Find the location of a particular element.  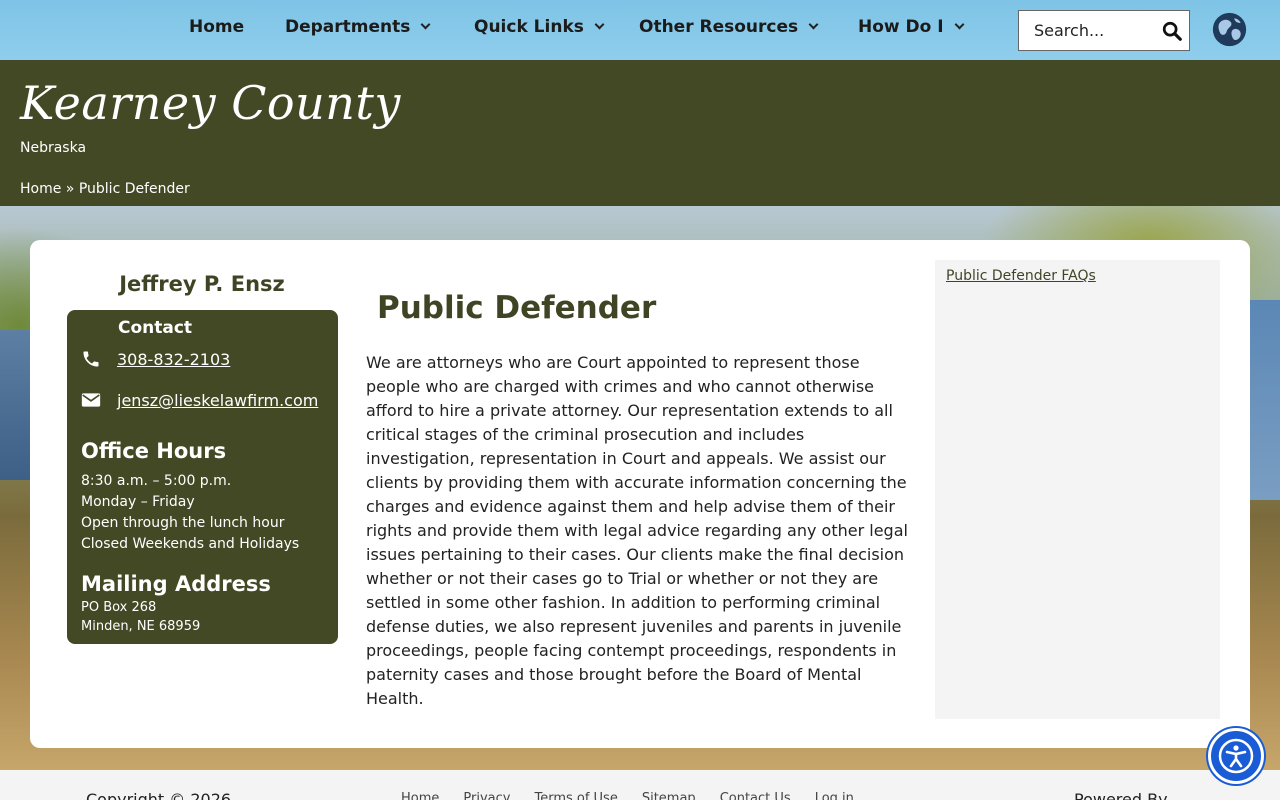

site-subtitle: Nebraska is located at coordinates (53, 148).